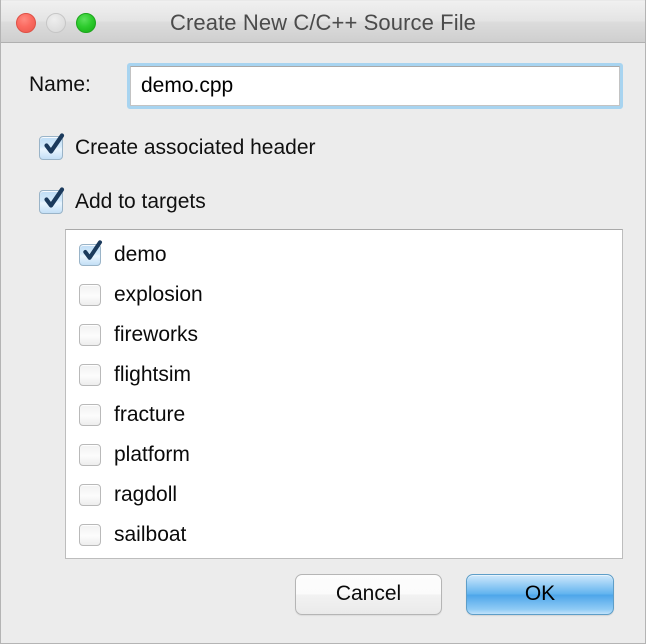 The image size is (646, 644). Describe the element at coordinates (195, 147) in the screenshot. I see `create-associated-header-label: Create associated header` at that location.